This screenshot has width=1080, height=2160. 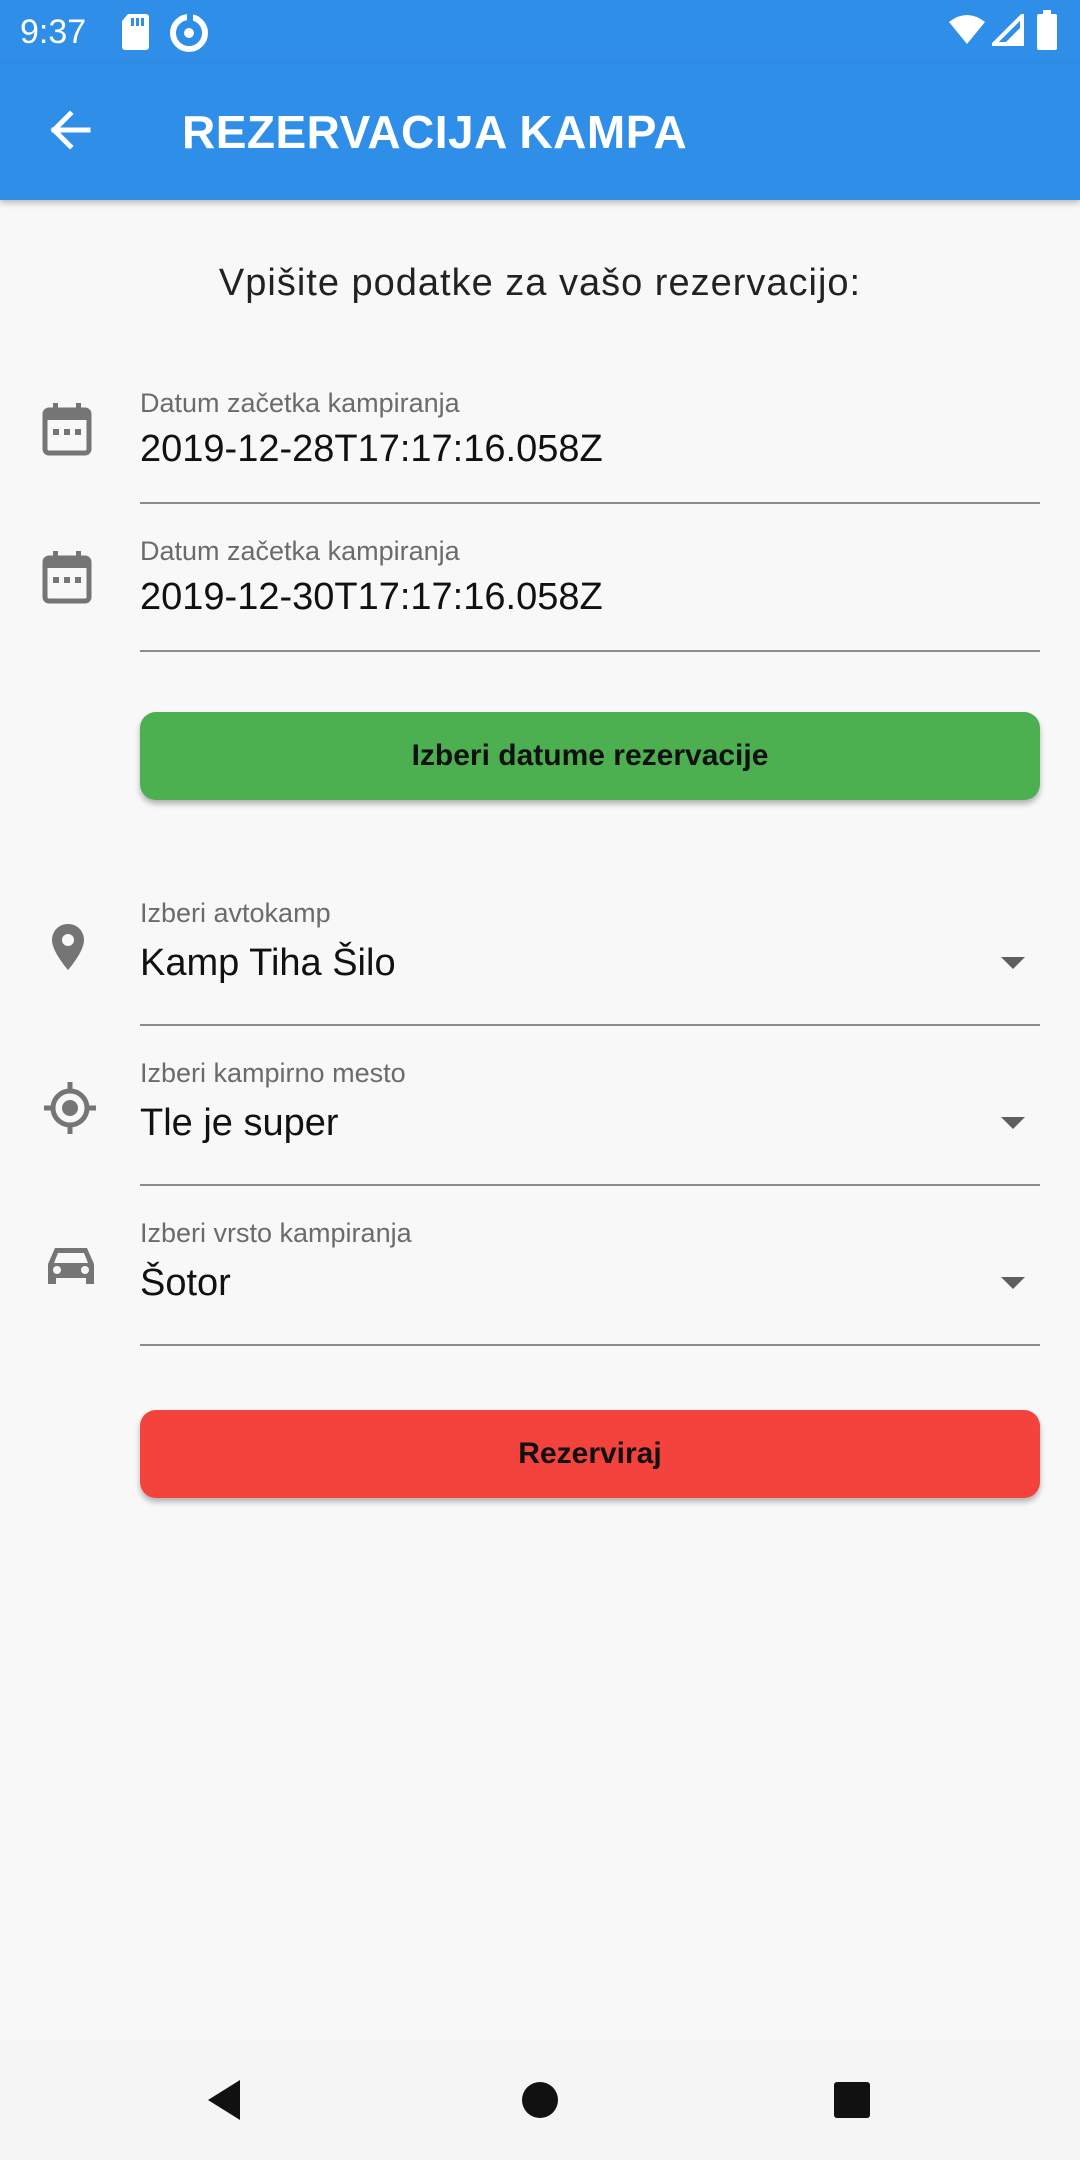 What do you see at coordinates (185, 1283) in the screenshot?
I see `camping-type-value: Šotor` at bounding box center [185, 1283].